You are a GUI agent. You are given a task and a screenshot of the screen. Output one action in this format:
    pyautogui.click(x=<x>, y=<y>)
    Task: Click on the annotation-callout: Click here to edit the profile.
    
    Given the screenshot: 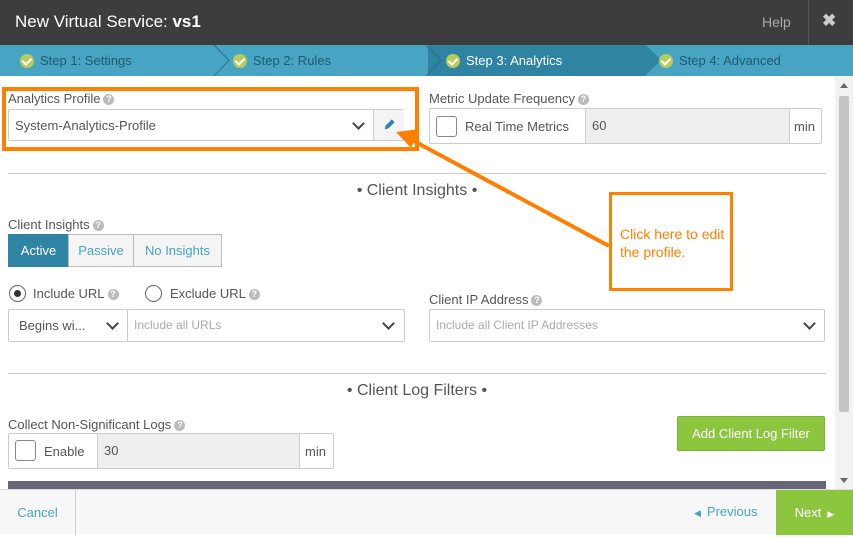 What is the action you would take?
    pyautogui.click(x=671, y=241)
    